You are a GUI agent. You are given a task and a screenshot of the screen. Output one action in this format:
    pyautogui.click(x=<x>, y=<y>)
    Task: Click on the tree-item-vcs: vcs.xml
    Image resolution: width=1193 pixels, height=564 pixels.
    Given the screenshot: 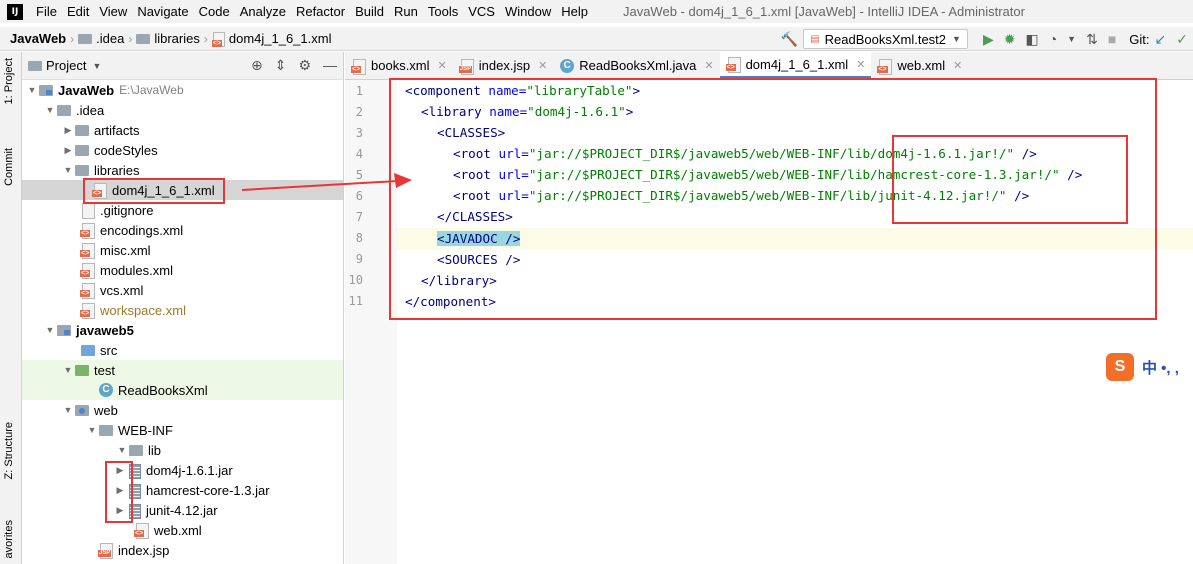 What is the action you would take?
    pyautogui.click(x=182, y=290)
    